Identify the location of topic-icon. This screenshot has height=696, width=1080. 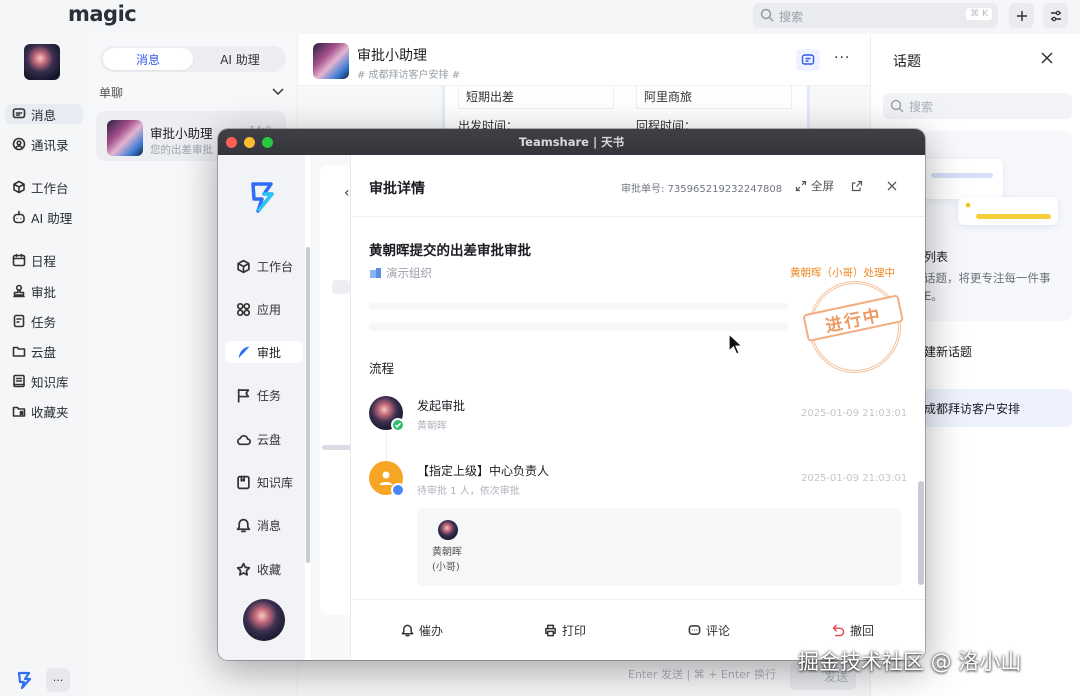
(808, 59).